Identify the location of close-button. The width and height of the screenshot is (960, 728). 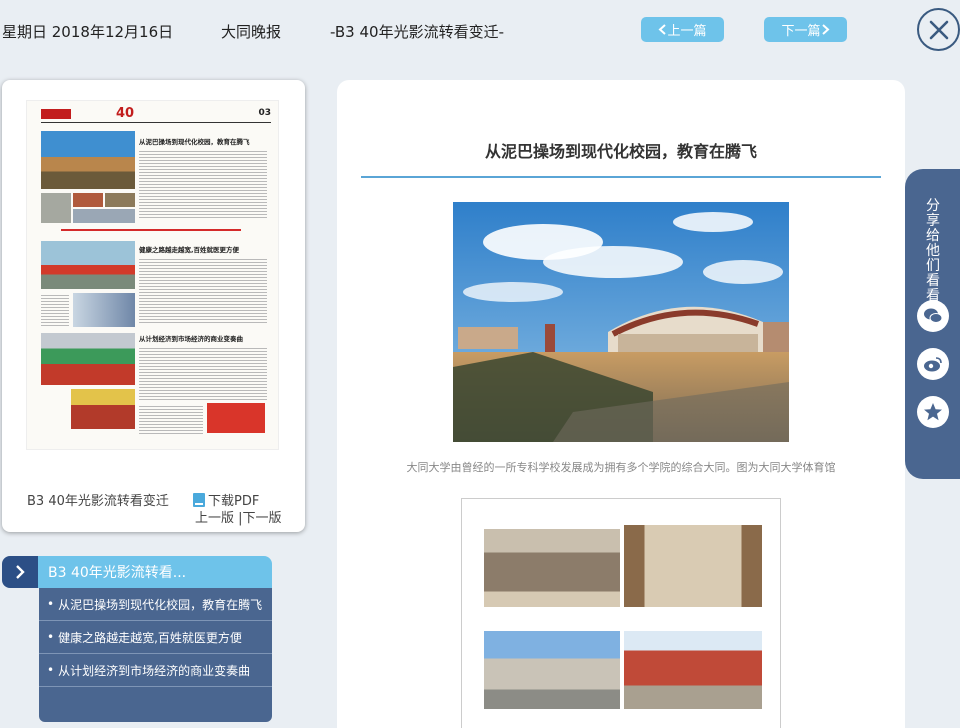
(938, 29).